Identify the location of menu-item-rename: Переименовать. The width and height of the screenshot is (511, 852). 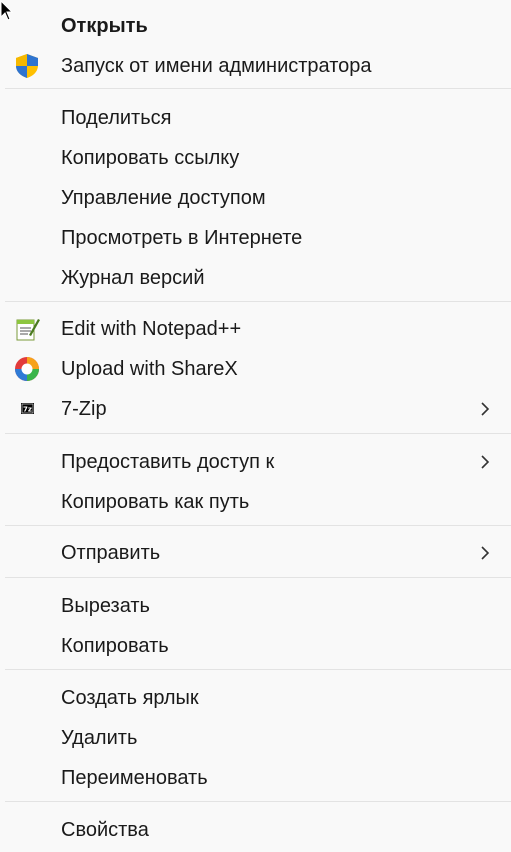
(255, 778).